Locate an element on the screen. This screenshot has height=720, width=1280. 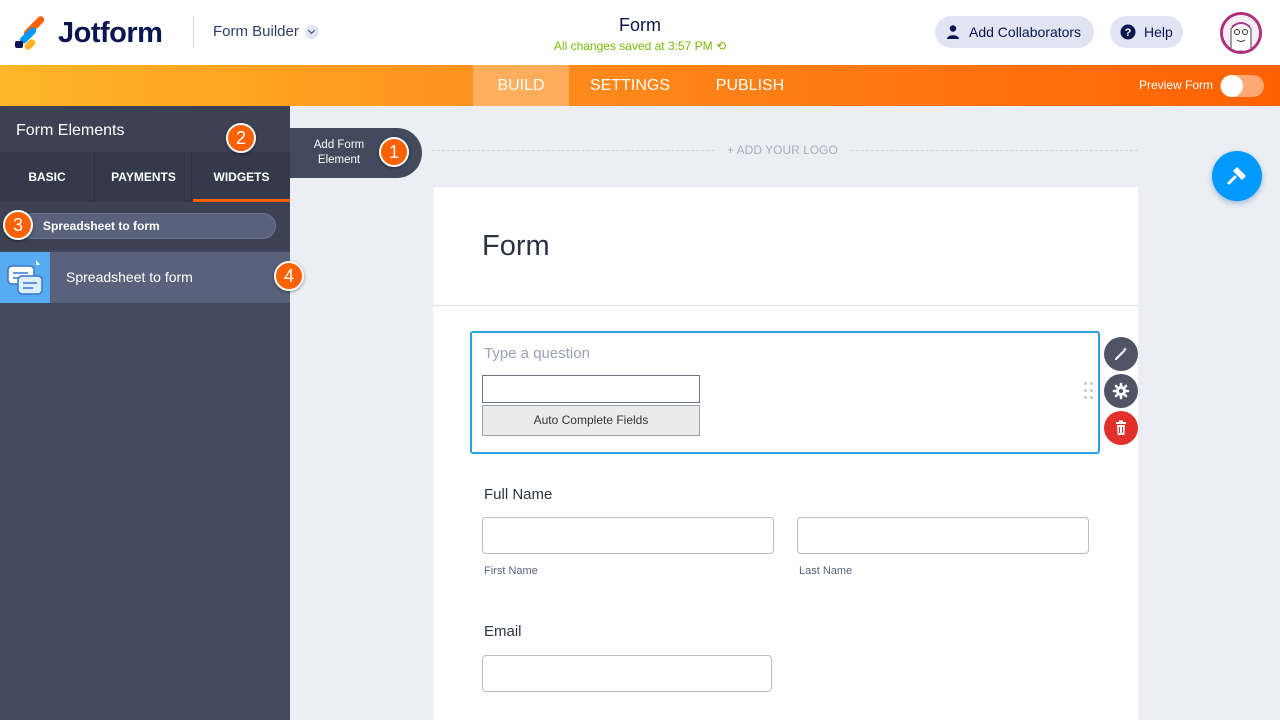
save-status-text: All changes saved at 3:57 PM is located at coordinates (633, 46).